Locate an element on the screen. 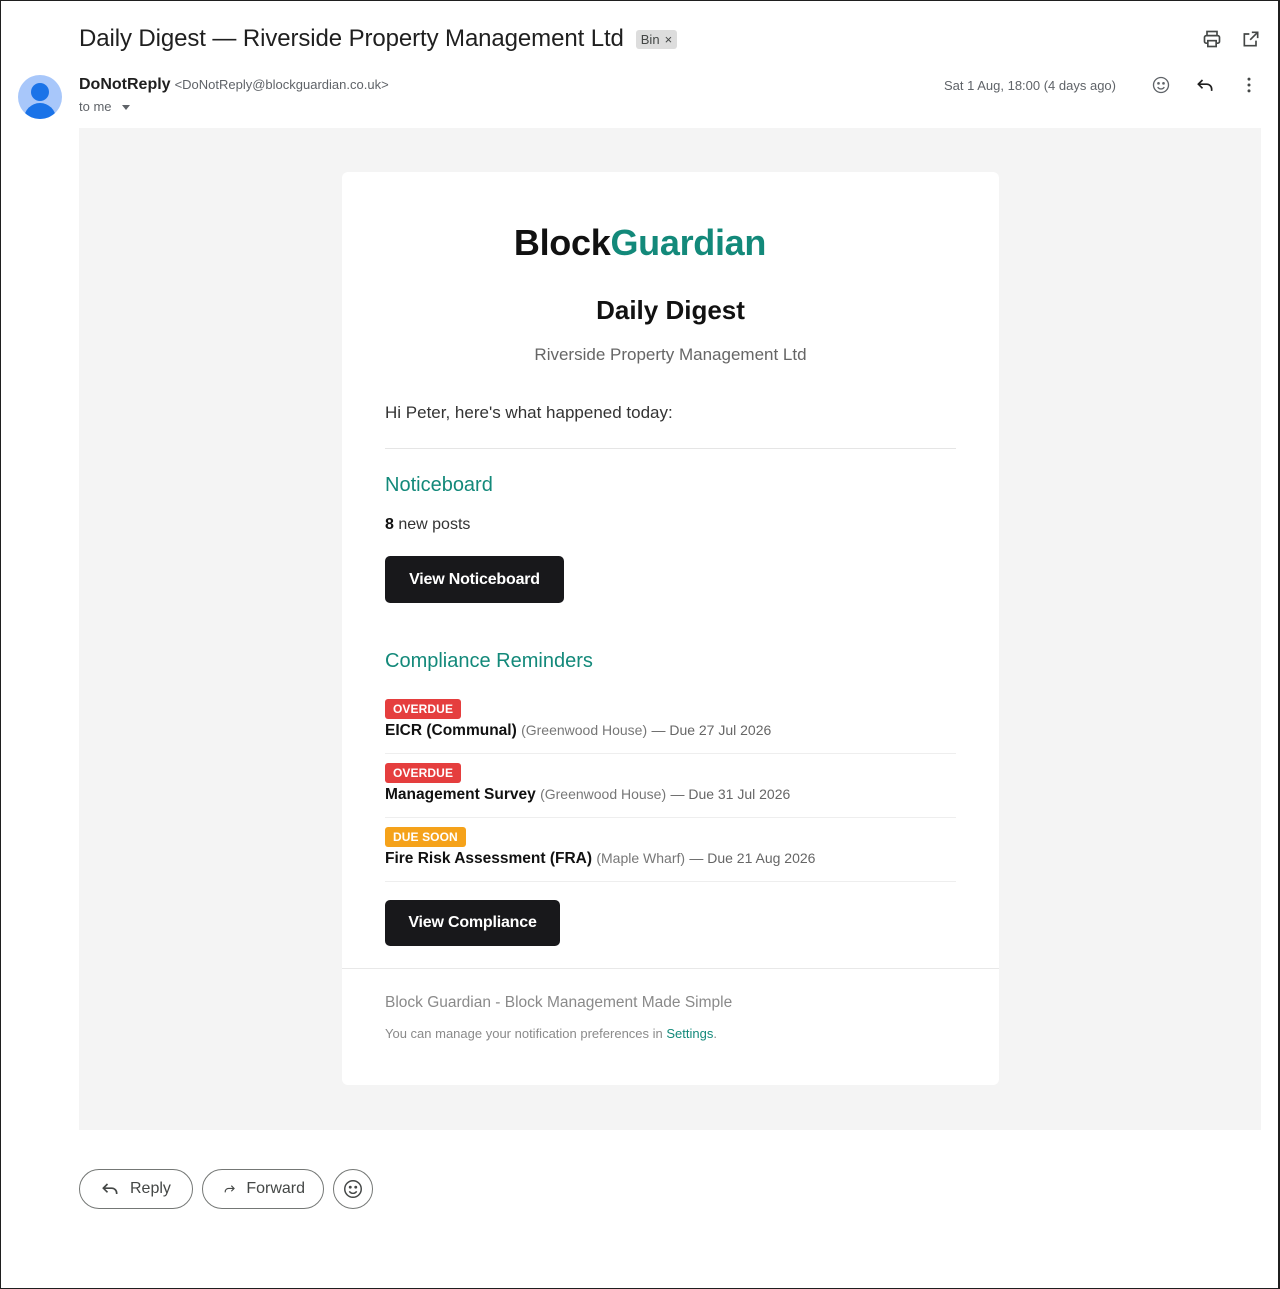  forward-label: Forward is located at coordinates (275, 1188).